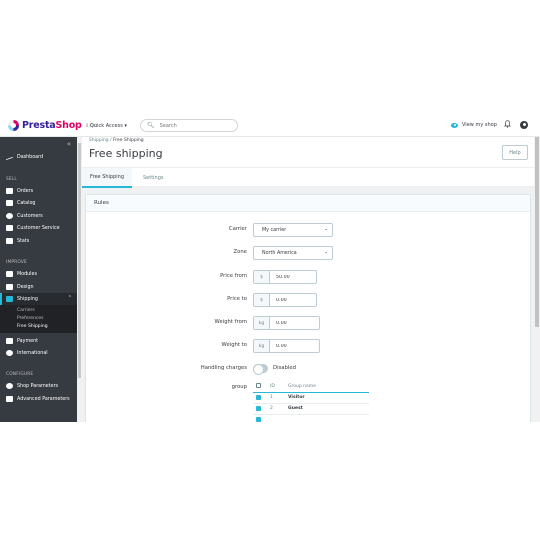 The image size is (540, 540). I want to click on weight-to-label: Weight to, so click(234, 345).